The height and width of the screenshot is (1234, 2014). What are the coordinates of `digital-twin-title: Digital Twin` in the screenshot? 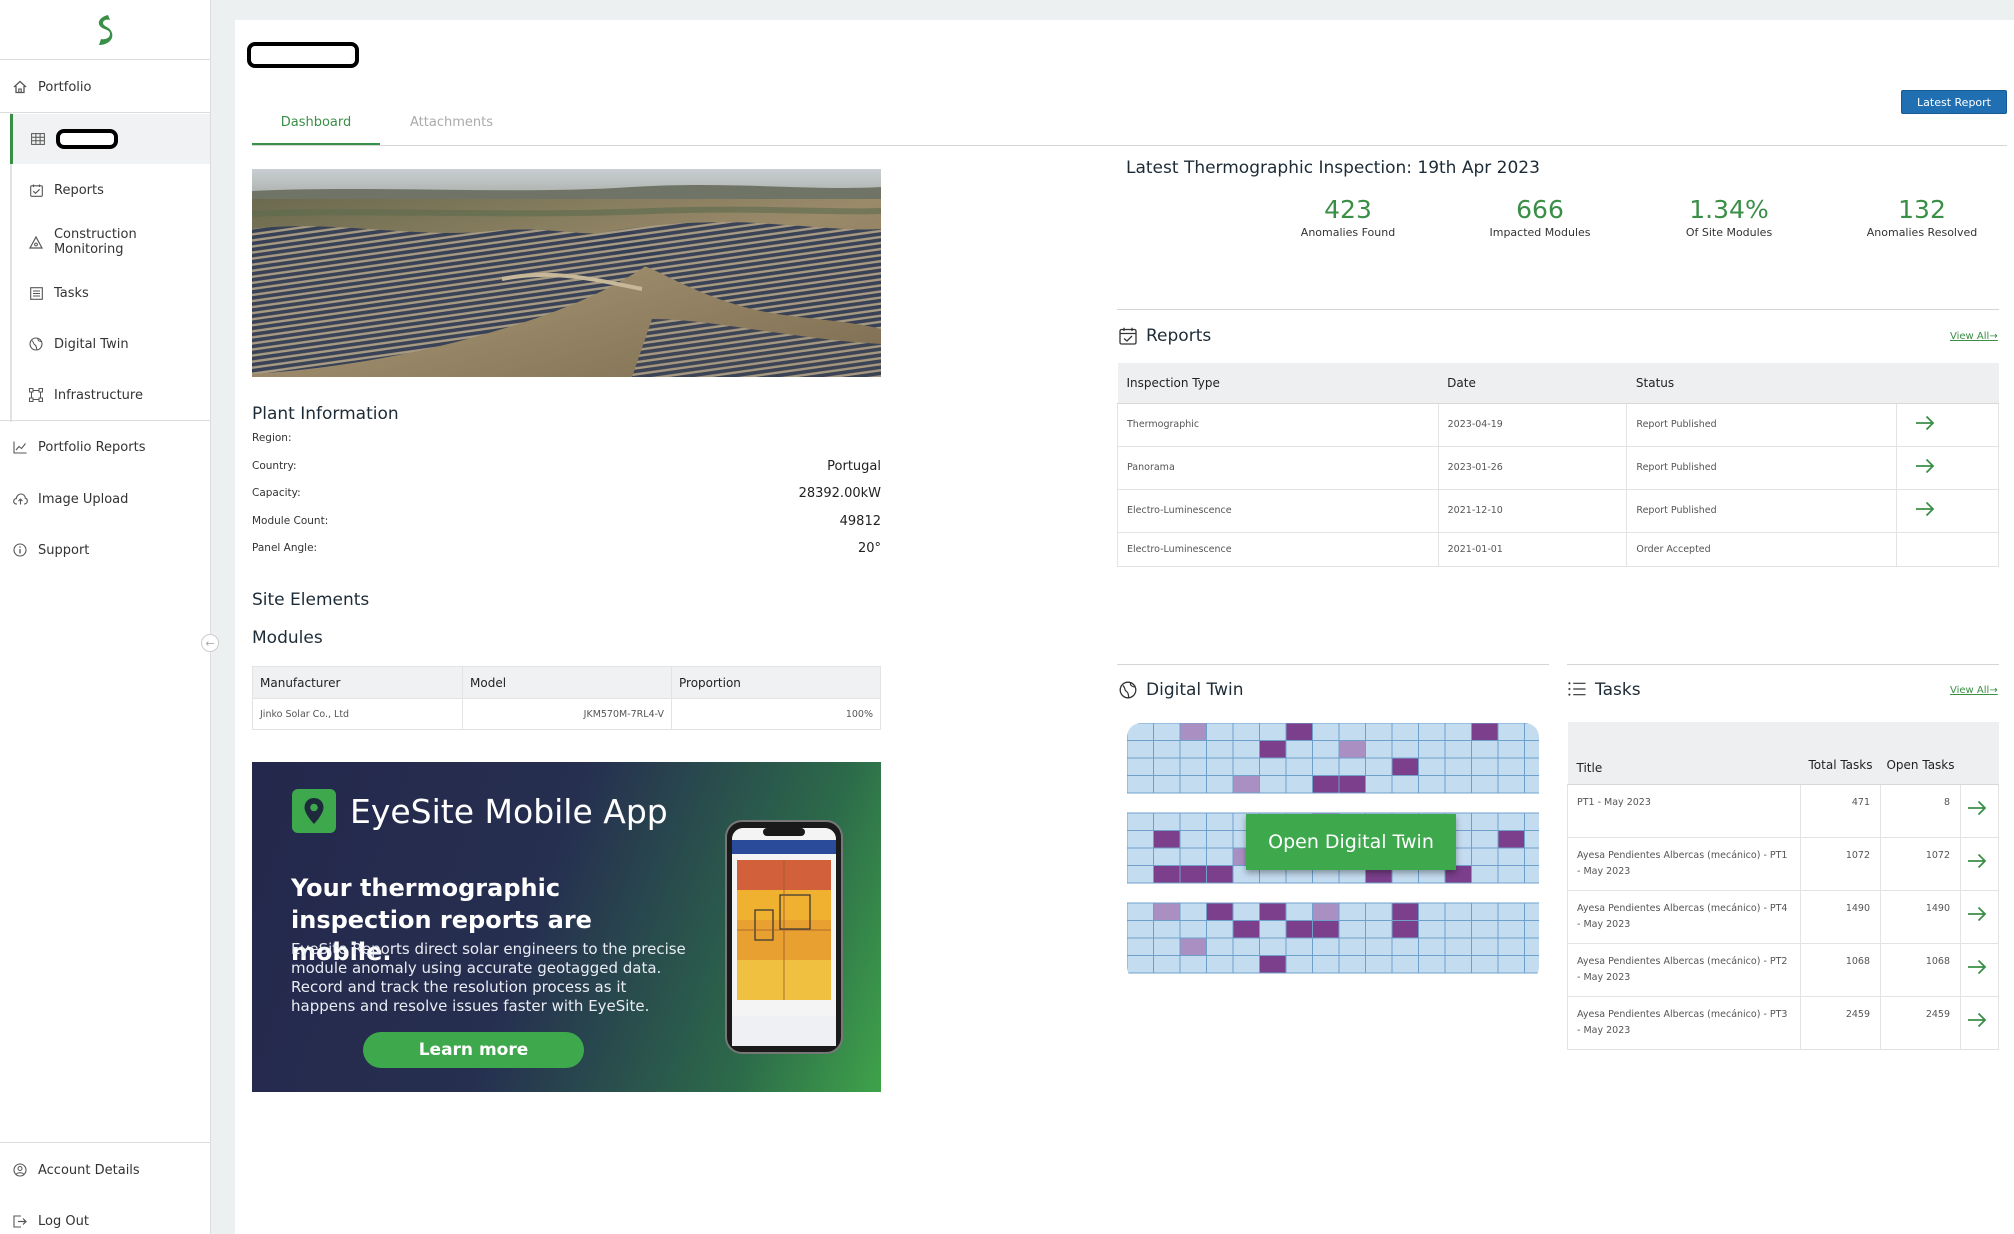 It's located at (1195, 690).